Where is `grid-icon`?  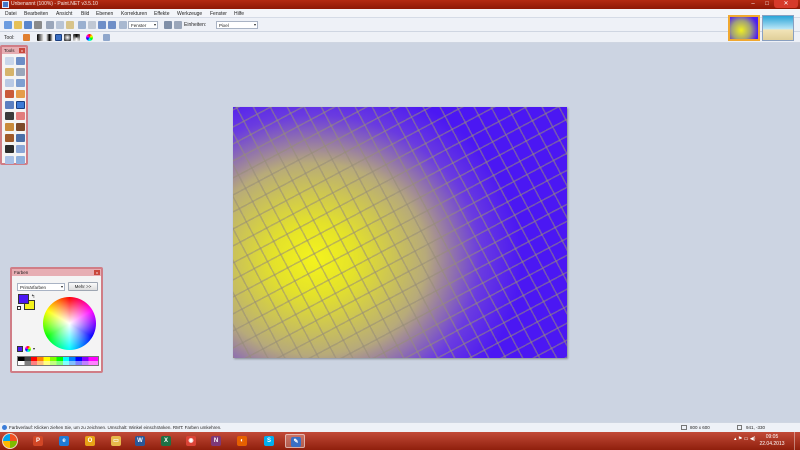 grid-icon is located at coordinates (168, 25).